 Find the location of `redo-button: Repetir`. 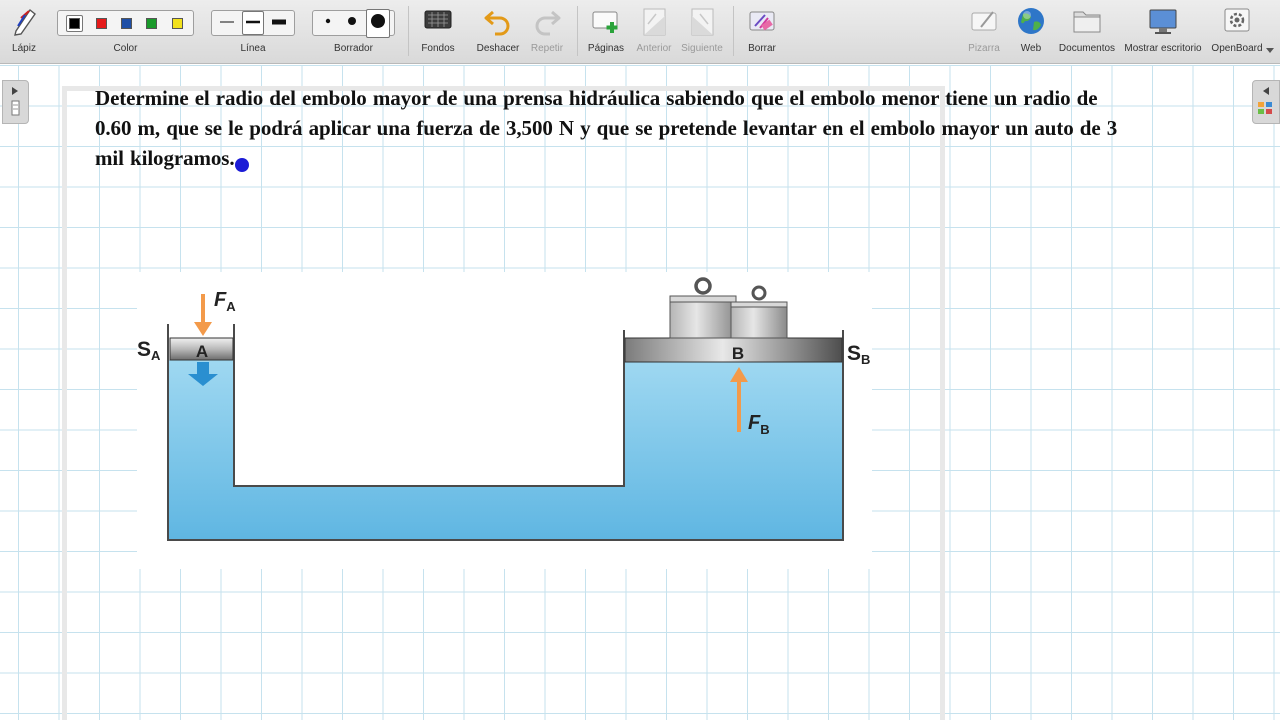

redo-button: Repetir is located at coordinates (547, 32).